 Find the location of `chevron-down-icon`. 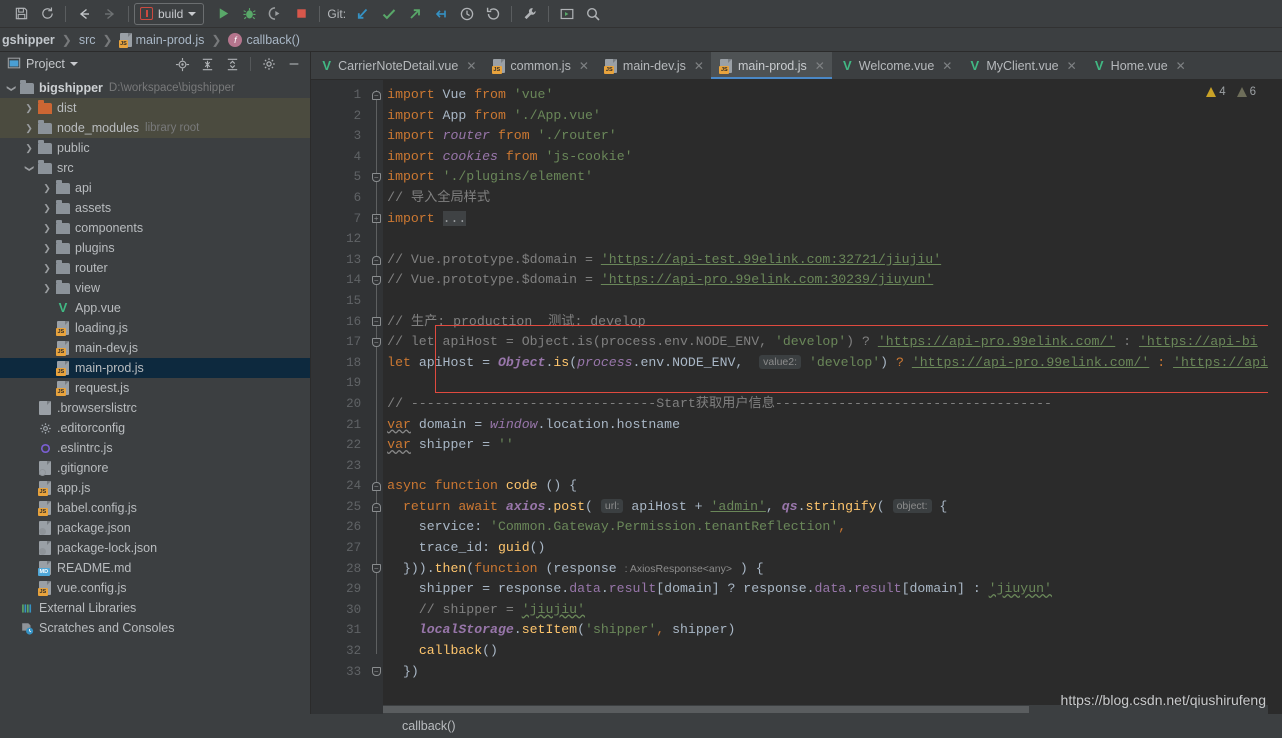

chevron-down-icon is located at coordinates (73, 64).